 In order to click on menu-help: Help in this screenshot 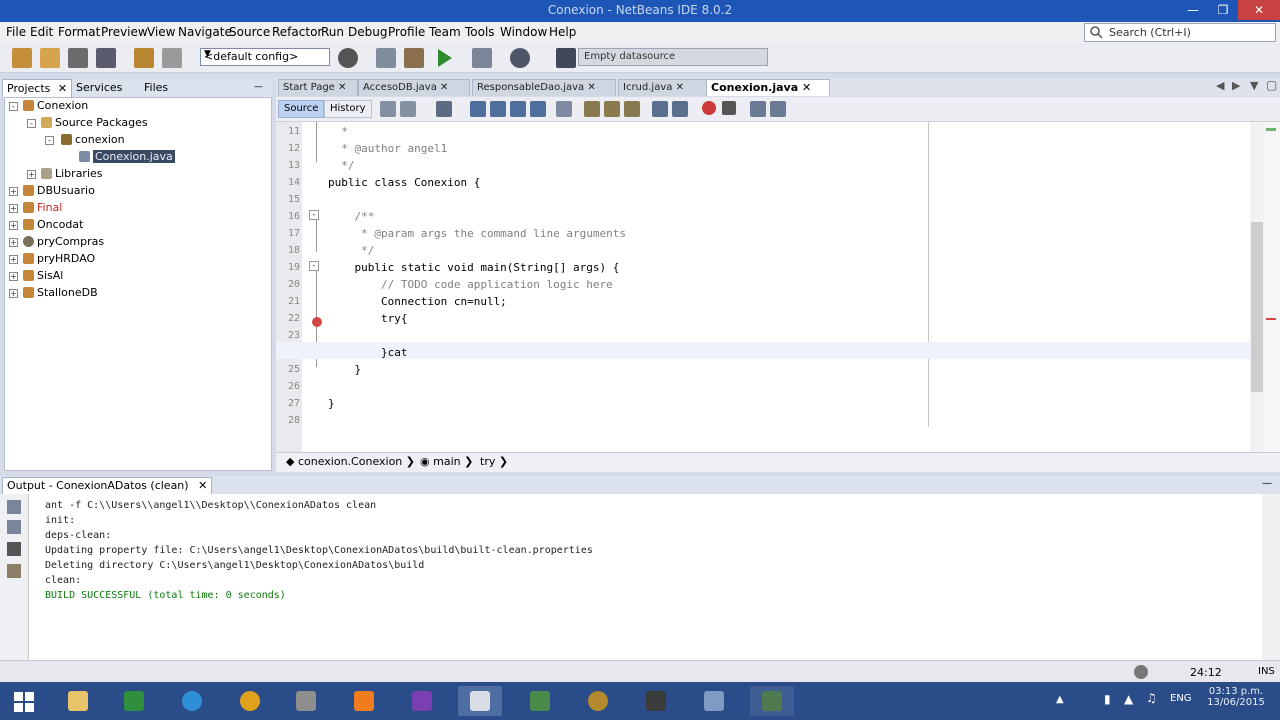, I will do `click(562, 32)`.